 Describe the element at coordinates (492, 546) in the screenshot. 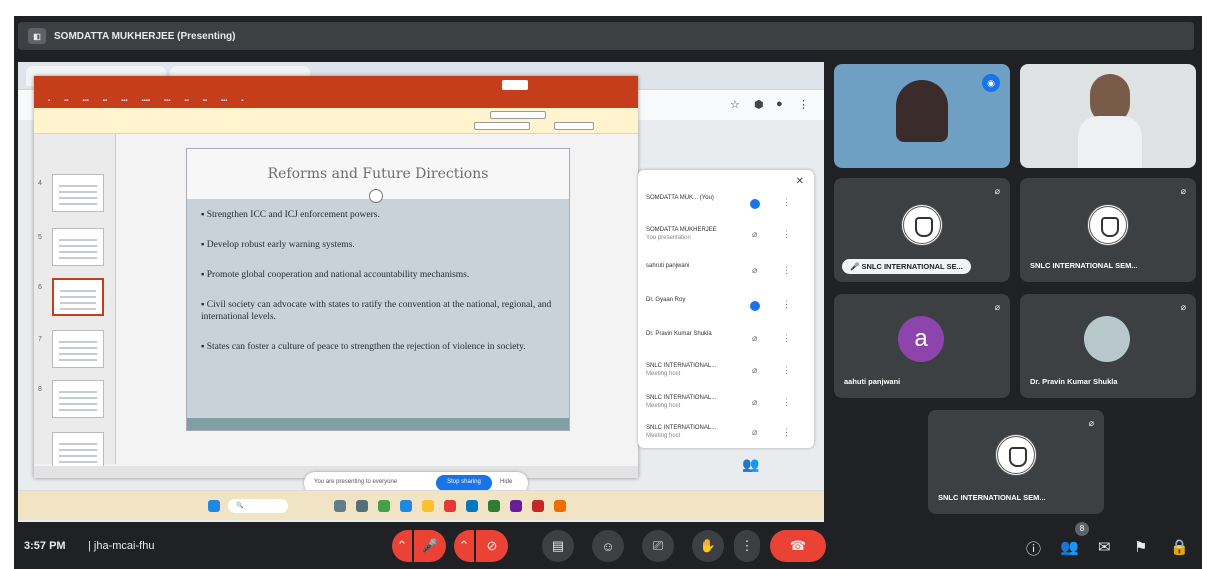

I see `camera-toggle-button: ⊘` at that location.